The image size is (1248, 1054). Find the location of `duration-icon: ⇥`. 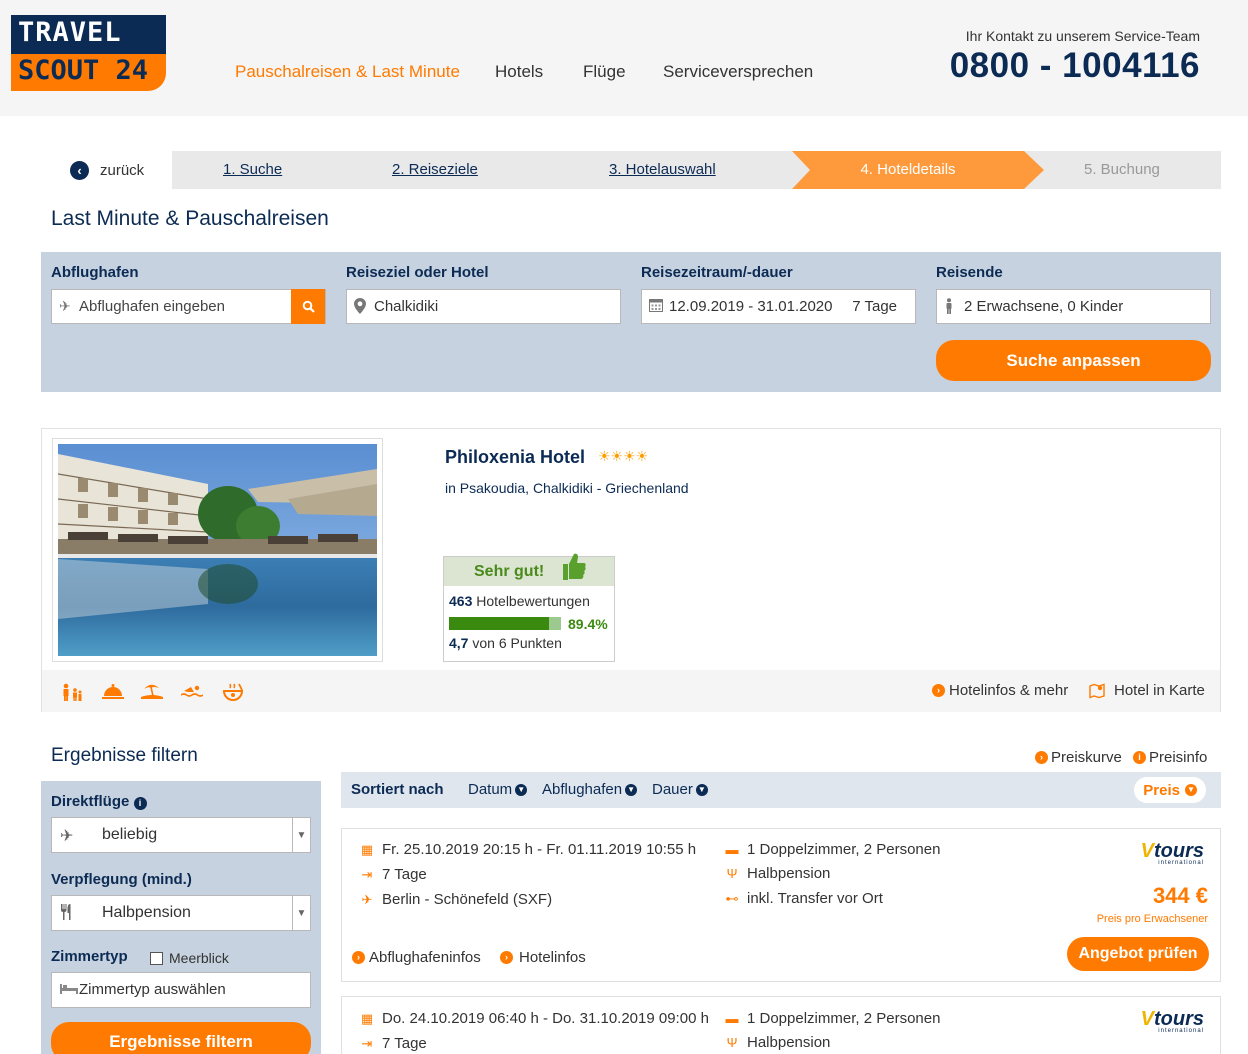

duration-icon: ⇥ is located at coordinates (367, 874).